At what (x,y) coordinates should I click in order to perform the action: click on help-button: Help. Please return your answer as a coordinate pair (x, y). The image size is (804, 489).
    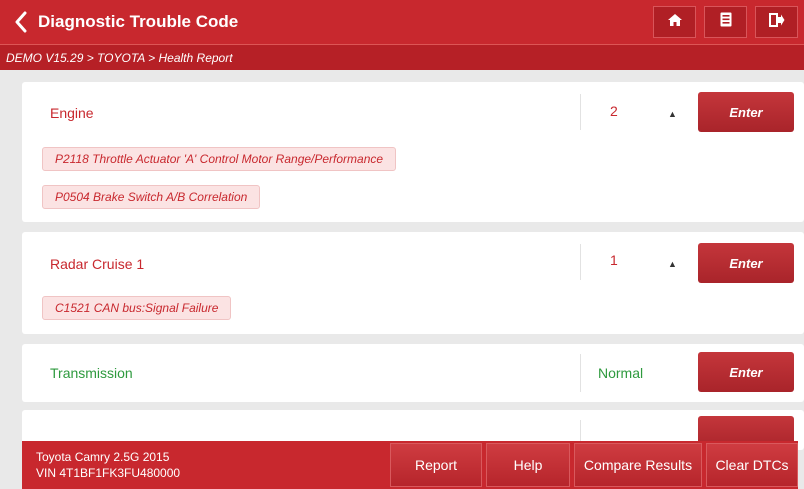
    Looking at the image, I should click on (528, 465).